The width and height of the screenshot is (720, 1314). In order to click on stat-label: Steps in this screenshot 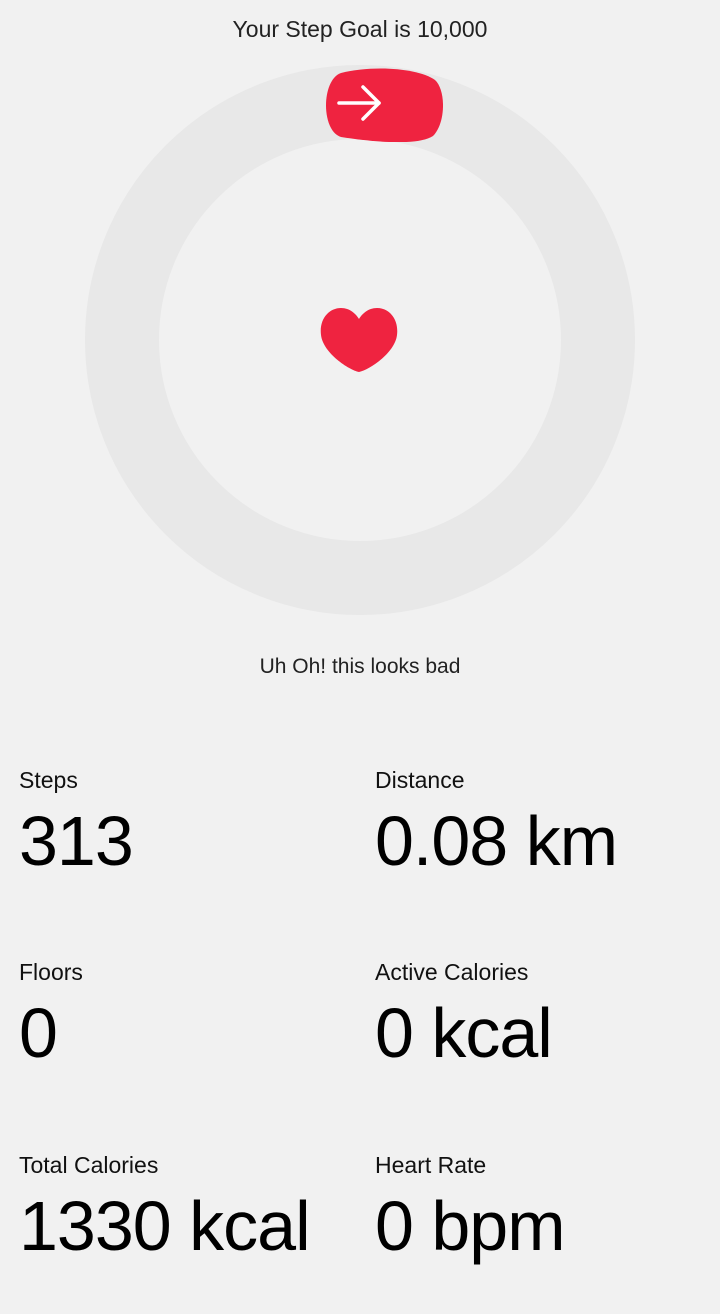, I will do `click(48, 780)`.